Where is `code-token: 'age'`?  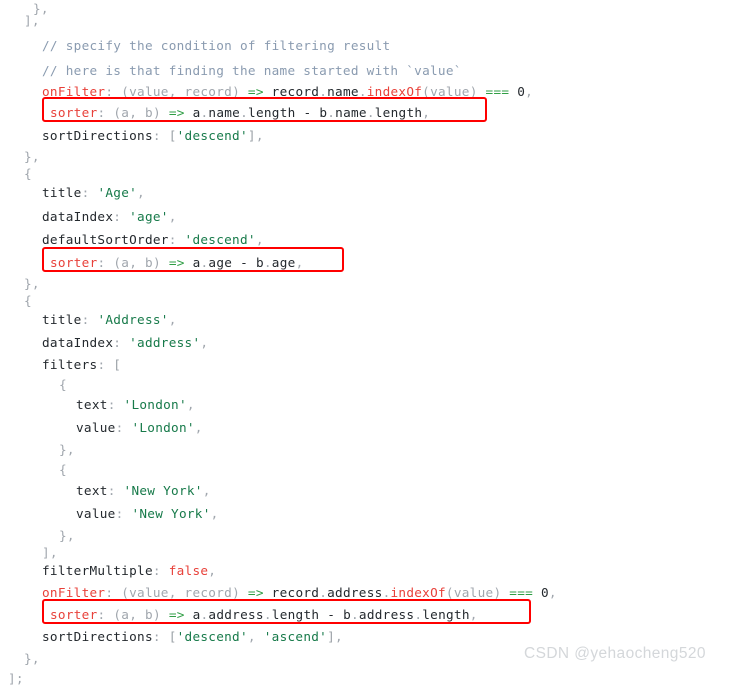 code-token: 'age' is located at coordinates (149, 216).